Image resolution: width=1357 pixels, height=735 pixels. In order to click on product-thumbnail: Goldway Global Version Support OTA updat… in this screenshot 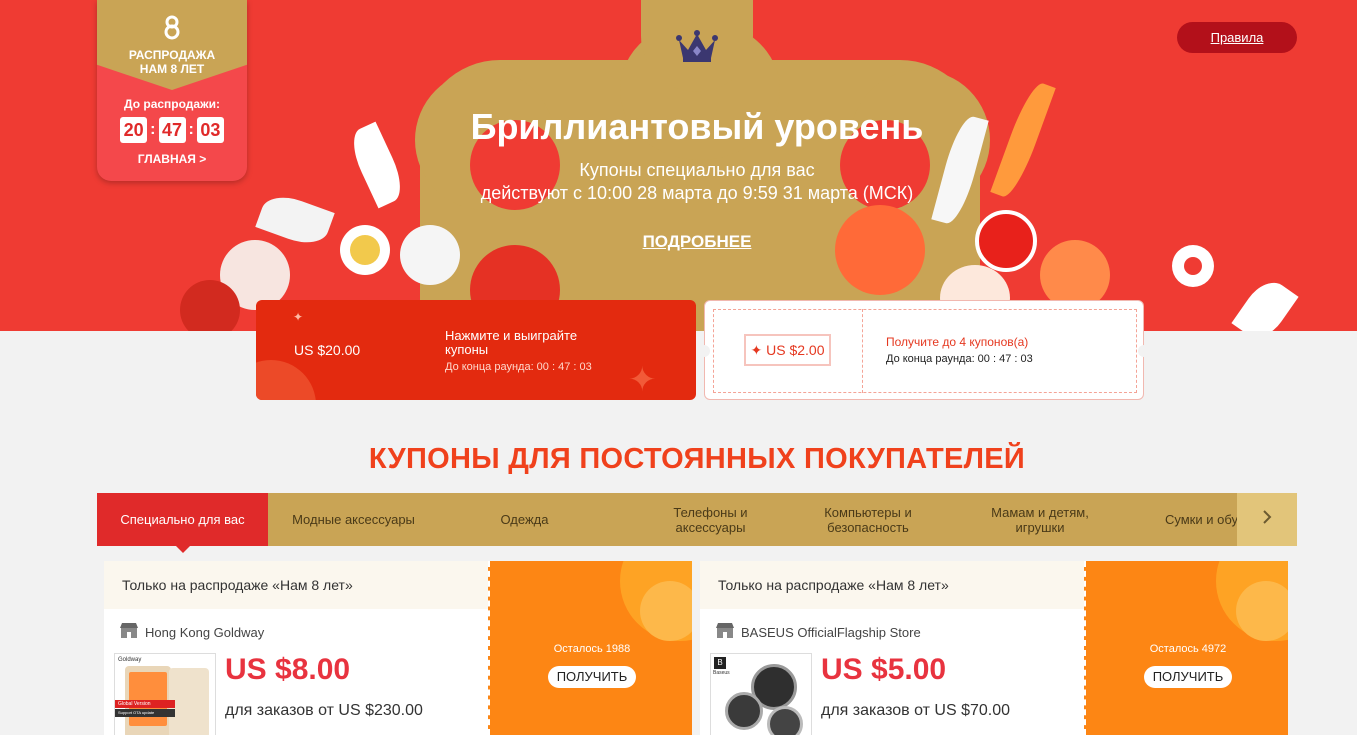, I will do `click(165, 694)`.